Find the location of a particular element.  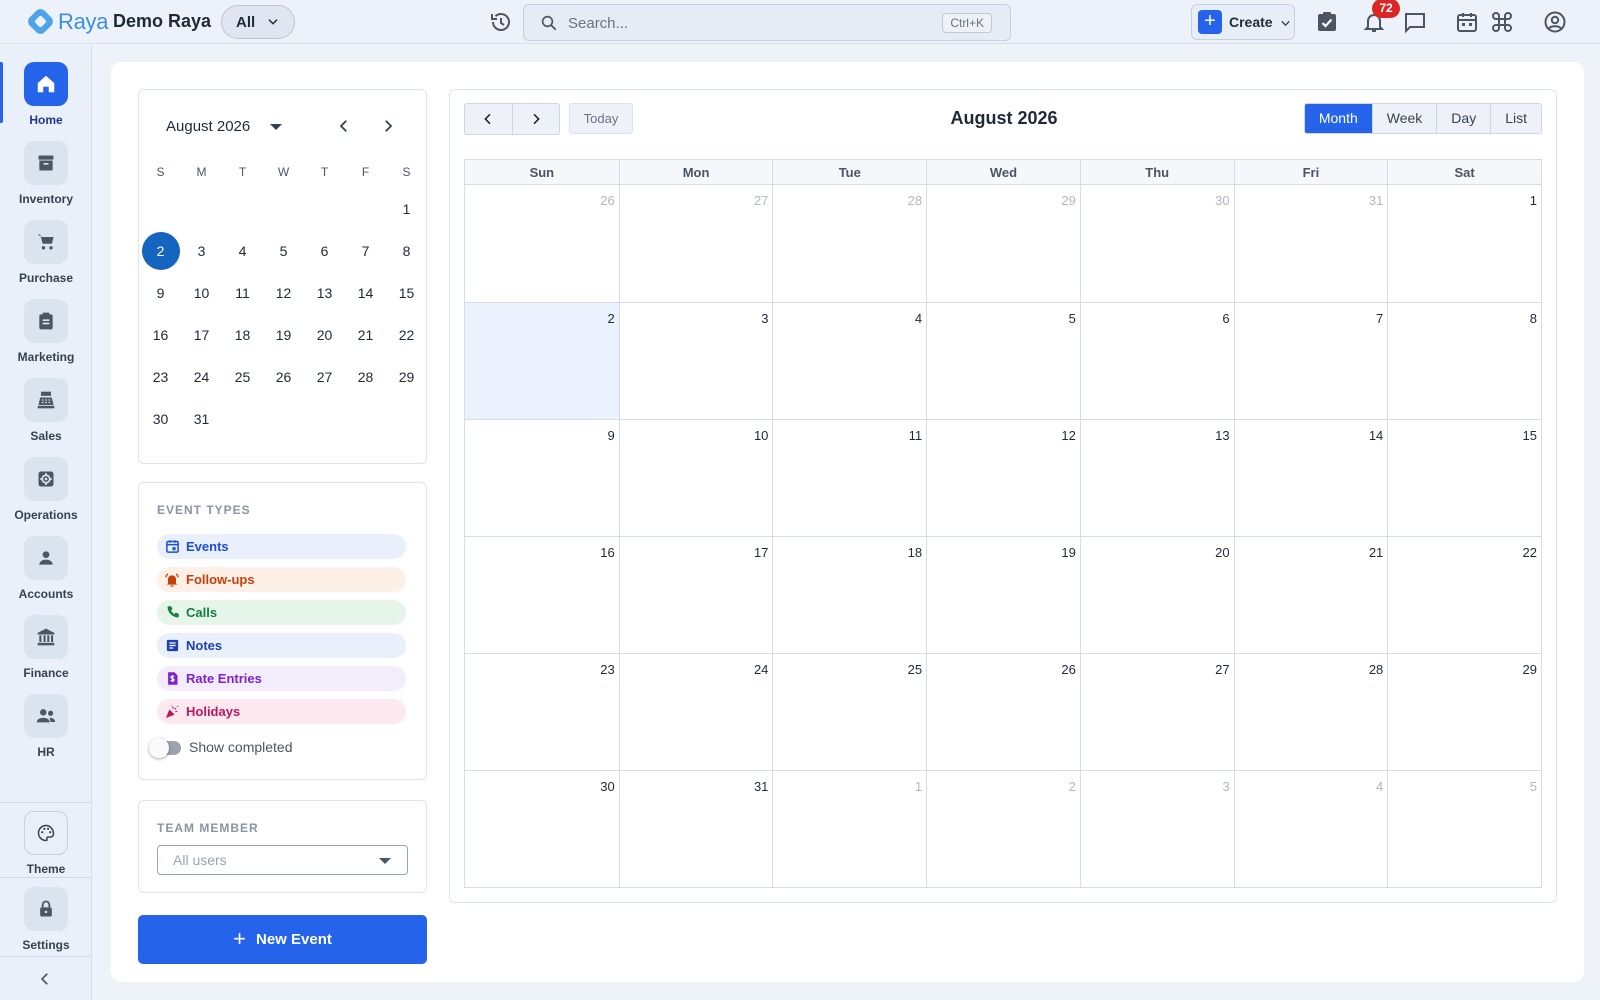

mini-day: 4 is located at coordinates (242, 251).